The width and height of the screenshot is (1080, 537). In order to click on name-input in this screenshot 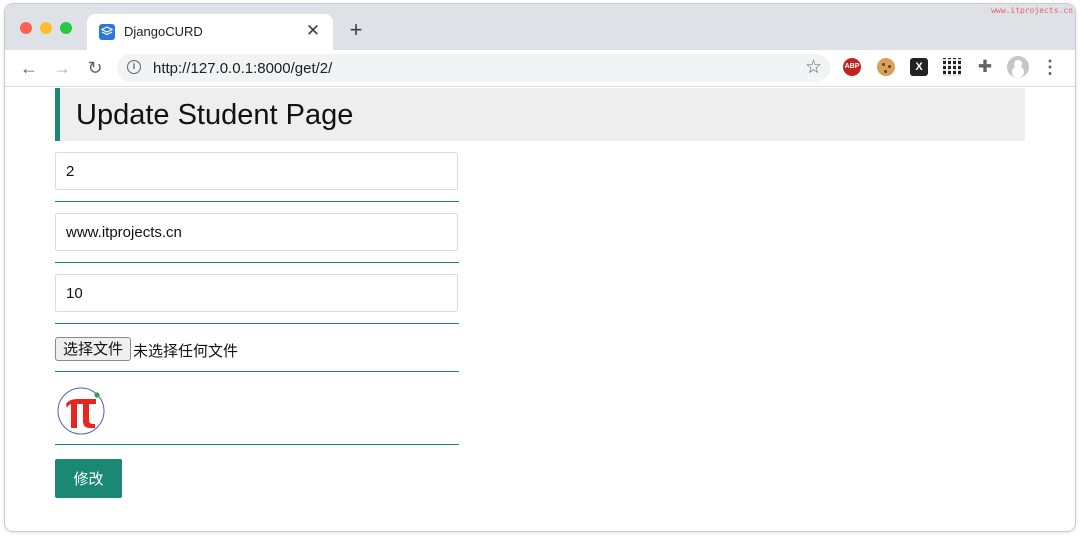, I will do `click(256, 232)`.